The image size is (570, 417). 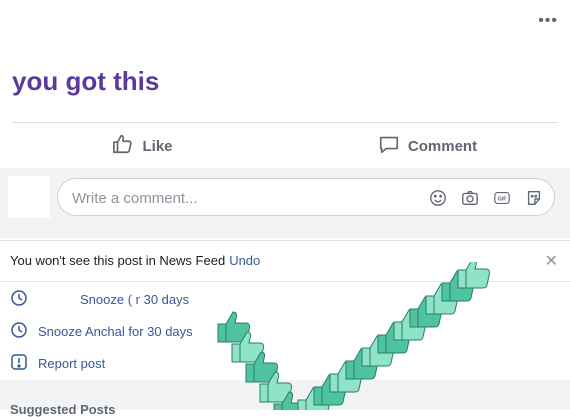 I want to click on snooze-option-label: Snooze ( r 30 days, so click(x=135, y=299).